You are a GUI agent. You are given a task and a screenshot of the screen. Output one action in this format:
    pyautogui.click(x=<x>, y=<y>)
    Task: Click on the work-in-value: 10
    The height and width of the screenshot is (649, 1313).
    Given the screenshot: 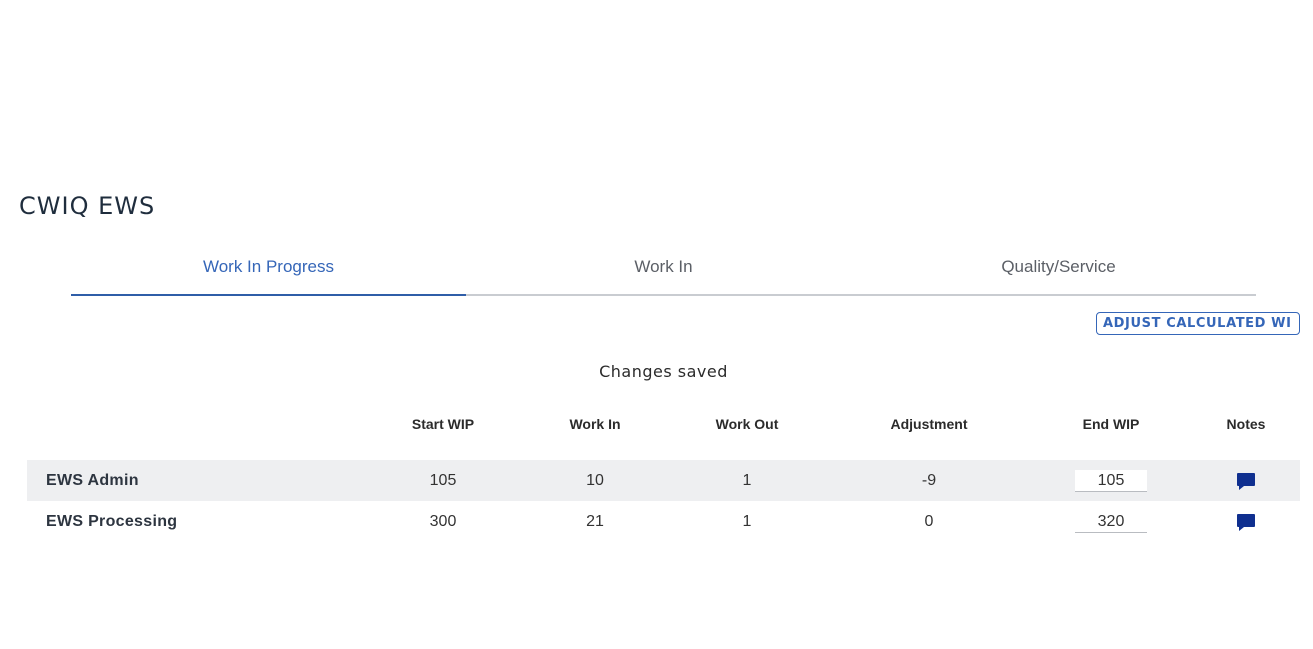 What is the action you would take?
    pyautogui.click(x=595, y=480)
    